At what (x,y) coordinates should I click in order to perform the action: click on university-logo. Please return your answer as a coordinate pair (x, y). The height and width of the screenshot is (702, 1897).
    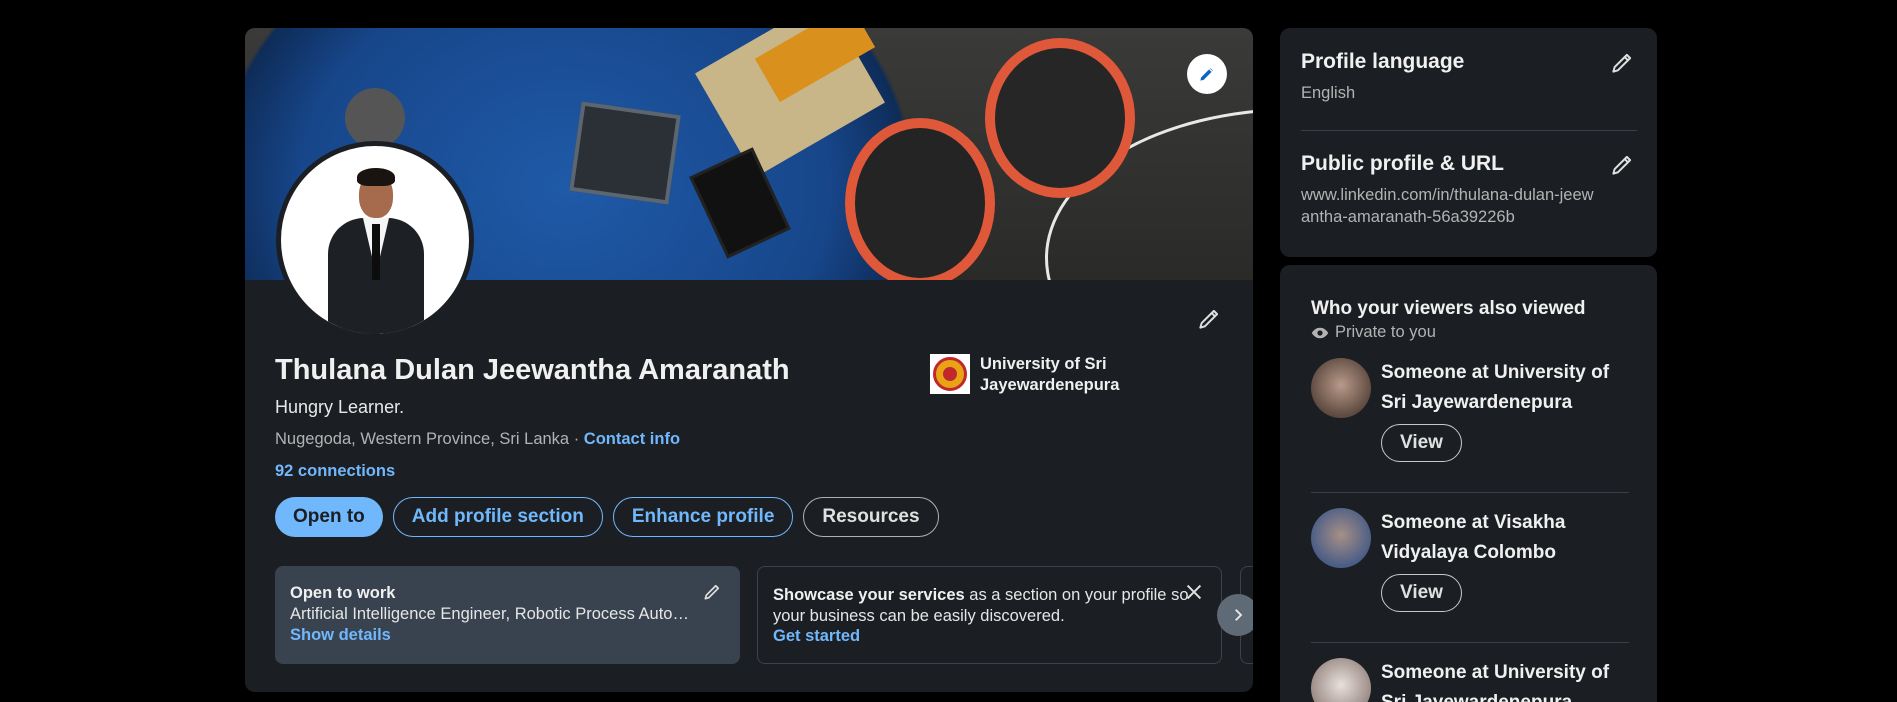
    Looking at the image, I should click on (950, 374).